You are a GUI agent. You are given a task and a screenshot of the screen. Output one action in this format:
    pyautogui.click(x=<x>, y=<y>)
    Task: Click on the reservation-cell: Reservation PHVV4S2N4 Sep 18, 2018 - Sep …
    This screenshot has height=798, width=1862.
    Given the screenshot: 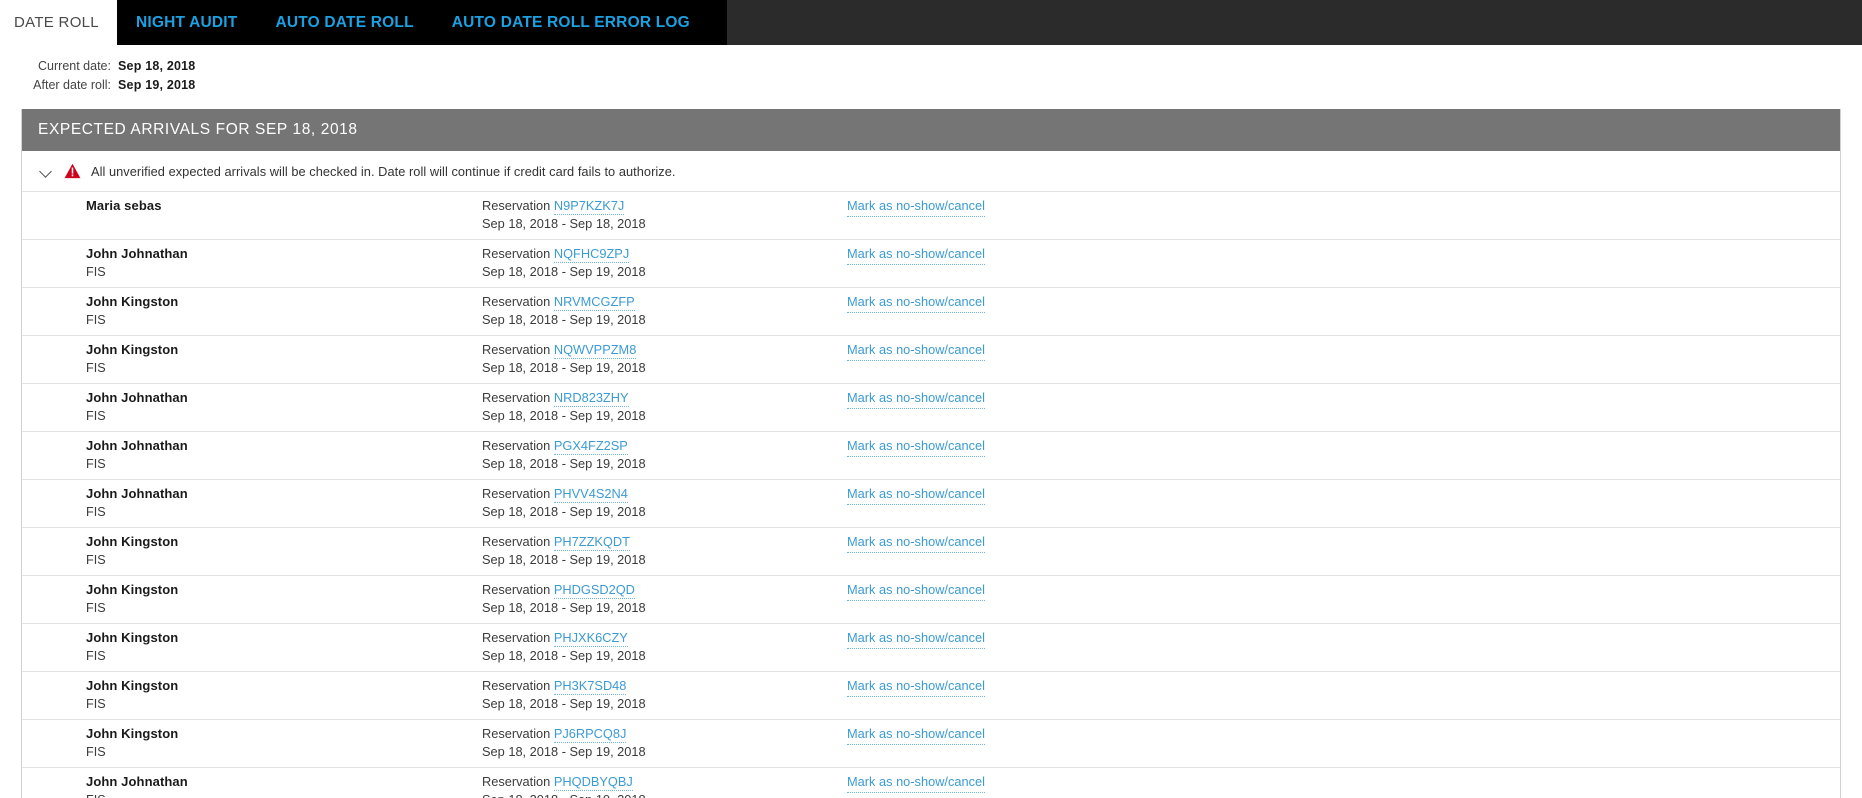 What is the action you would take?
    pyautogui.click(x=664, y=504)
    